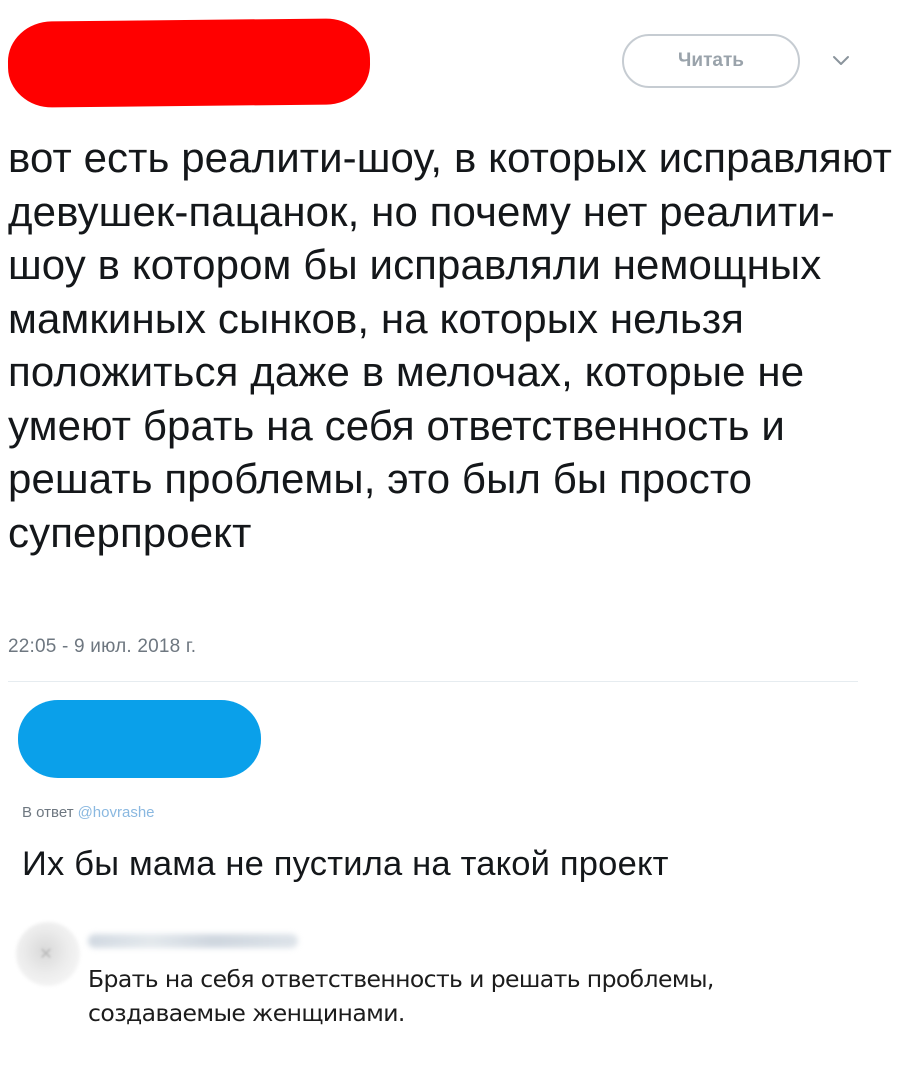  Describe the element at coordinates (48, 812) in the screenshot. I see `reply-to-label: В ответ` at that location.